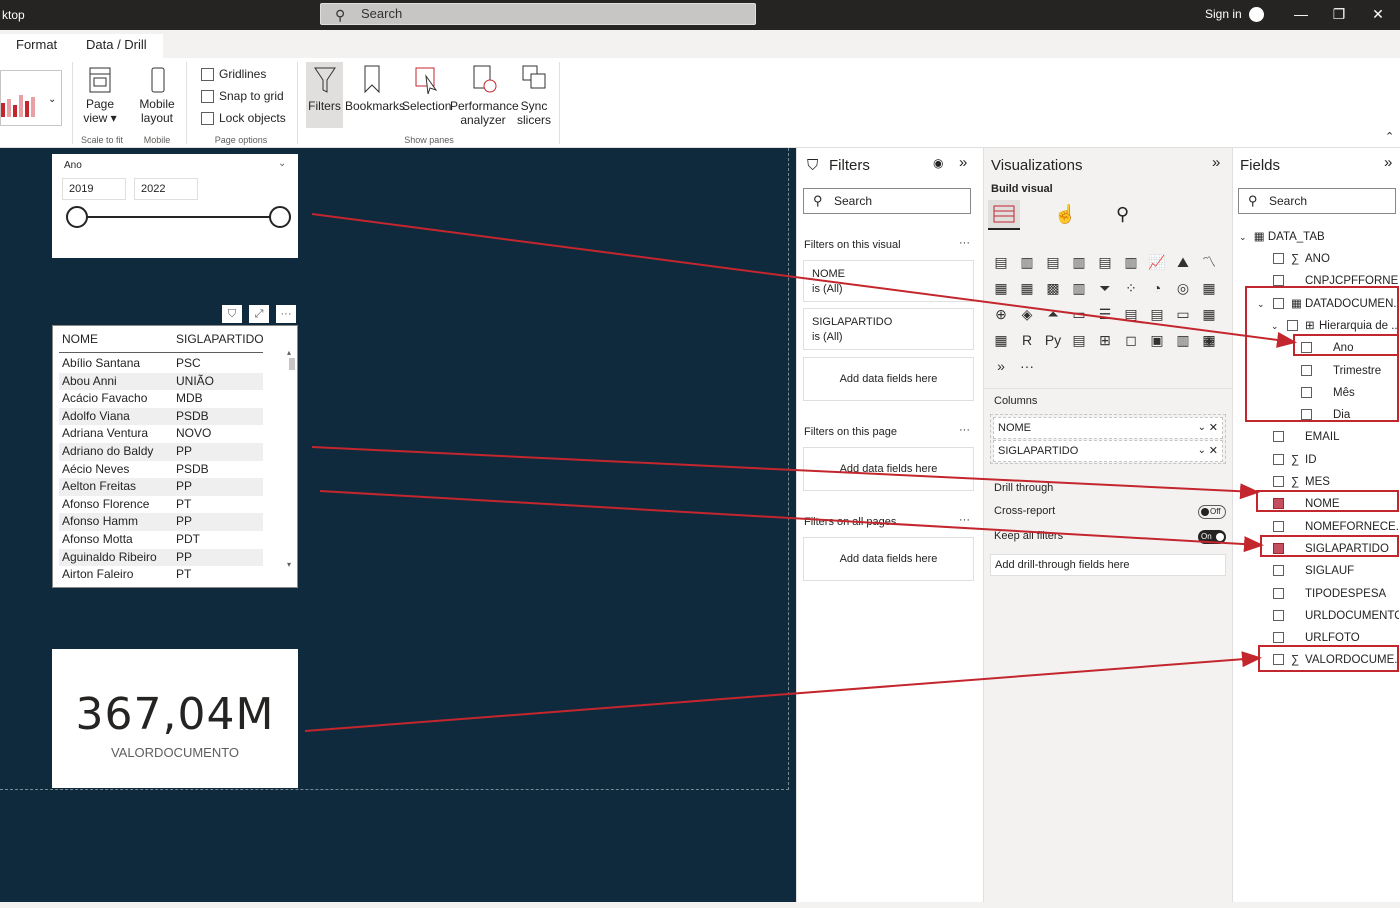 The image size is (1400, 908). I want to click on status-bar, so click(700, 905).